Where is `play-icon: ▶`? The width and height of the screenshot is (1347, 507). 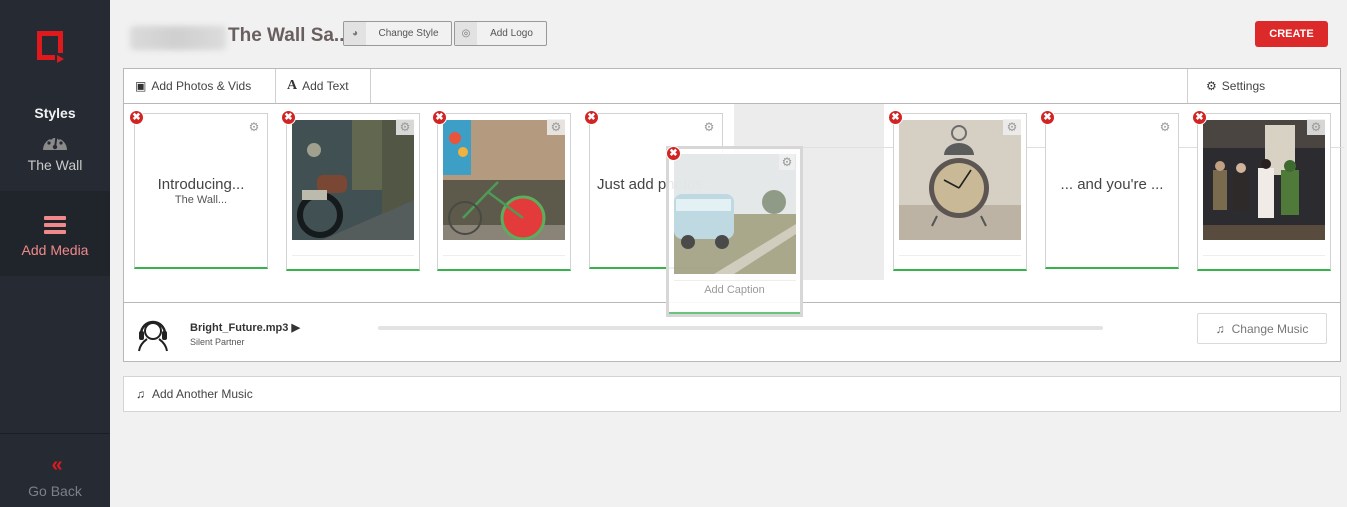
play-icon: ▶ is located at coordinates (295, 328).